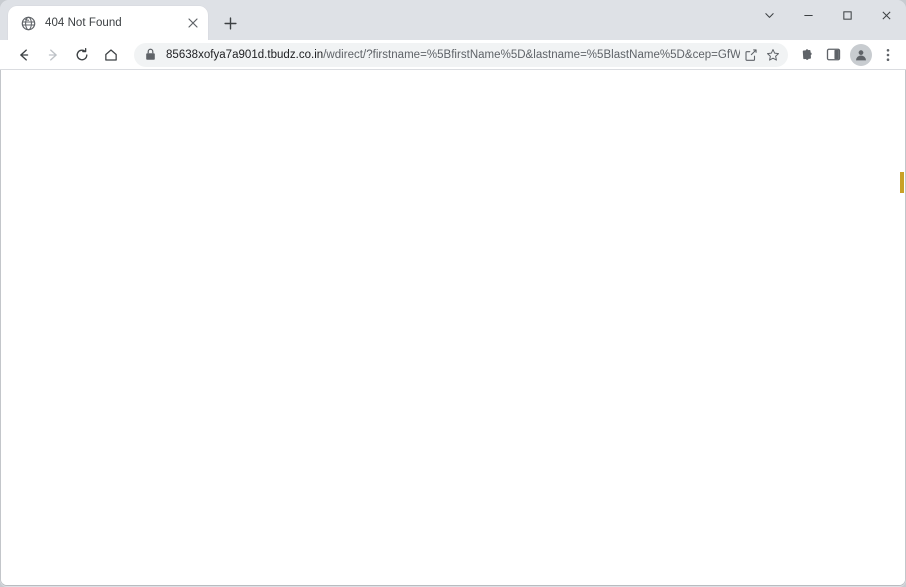  Describe the element at coordinates (453, 20) in the screenshot. I see `tab-strip: 404 Not Found` at that location.